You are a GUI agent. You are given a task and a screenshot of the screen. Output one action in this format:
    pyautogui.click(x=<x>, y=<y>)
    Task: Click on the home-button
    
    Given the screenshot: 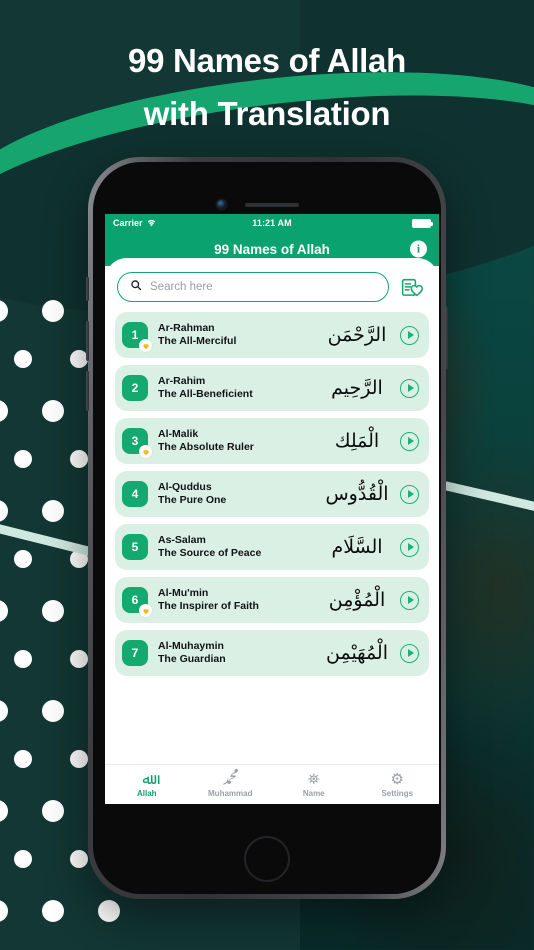 What is the action you would take?
    pyautogui.click(x=267, y=859)
    